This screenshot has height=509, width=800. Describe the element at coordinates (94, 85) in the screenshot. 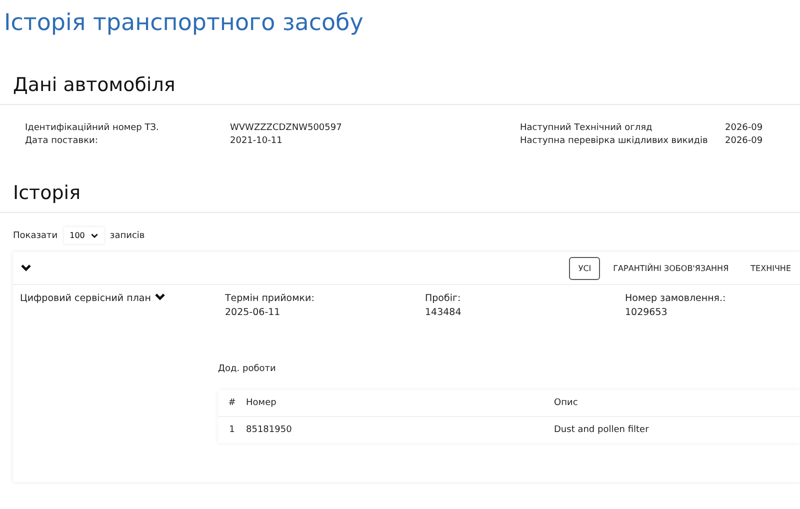

I see `section-heading: Дані автомобіля` at that location.